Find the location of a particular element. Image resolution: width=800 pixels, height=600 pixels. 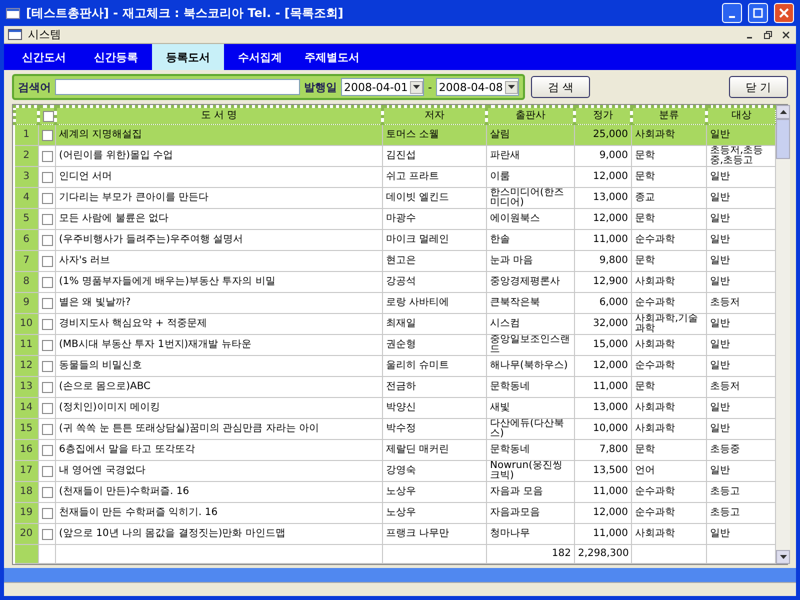

table-cell: 15,000 is located at coordinates (603, 345).